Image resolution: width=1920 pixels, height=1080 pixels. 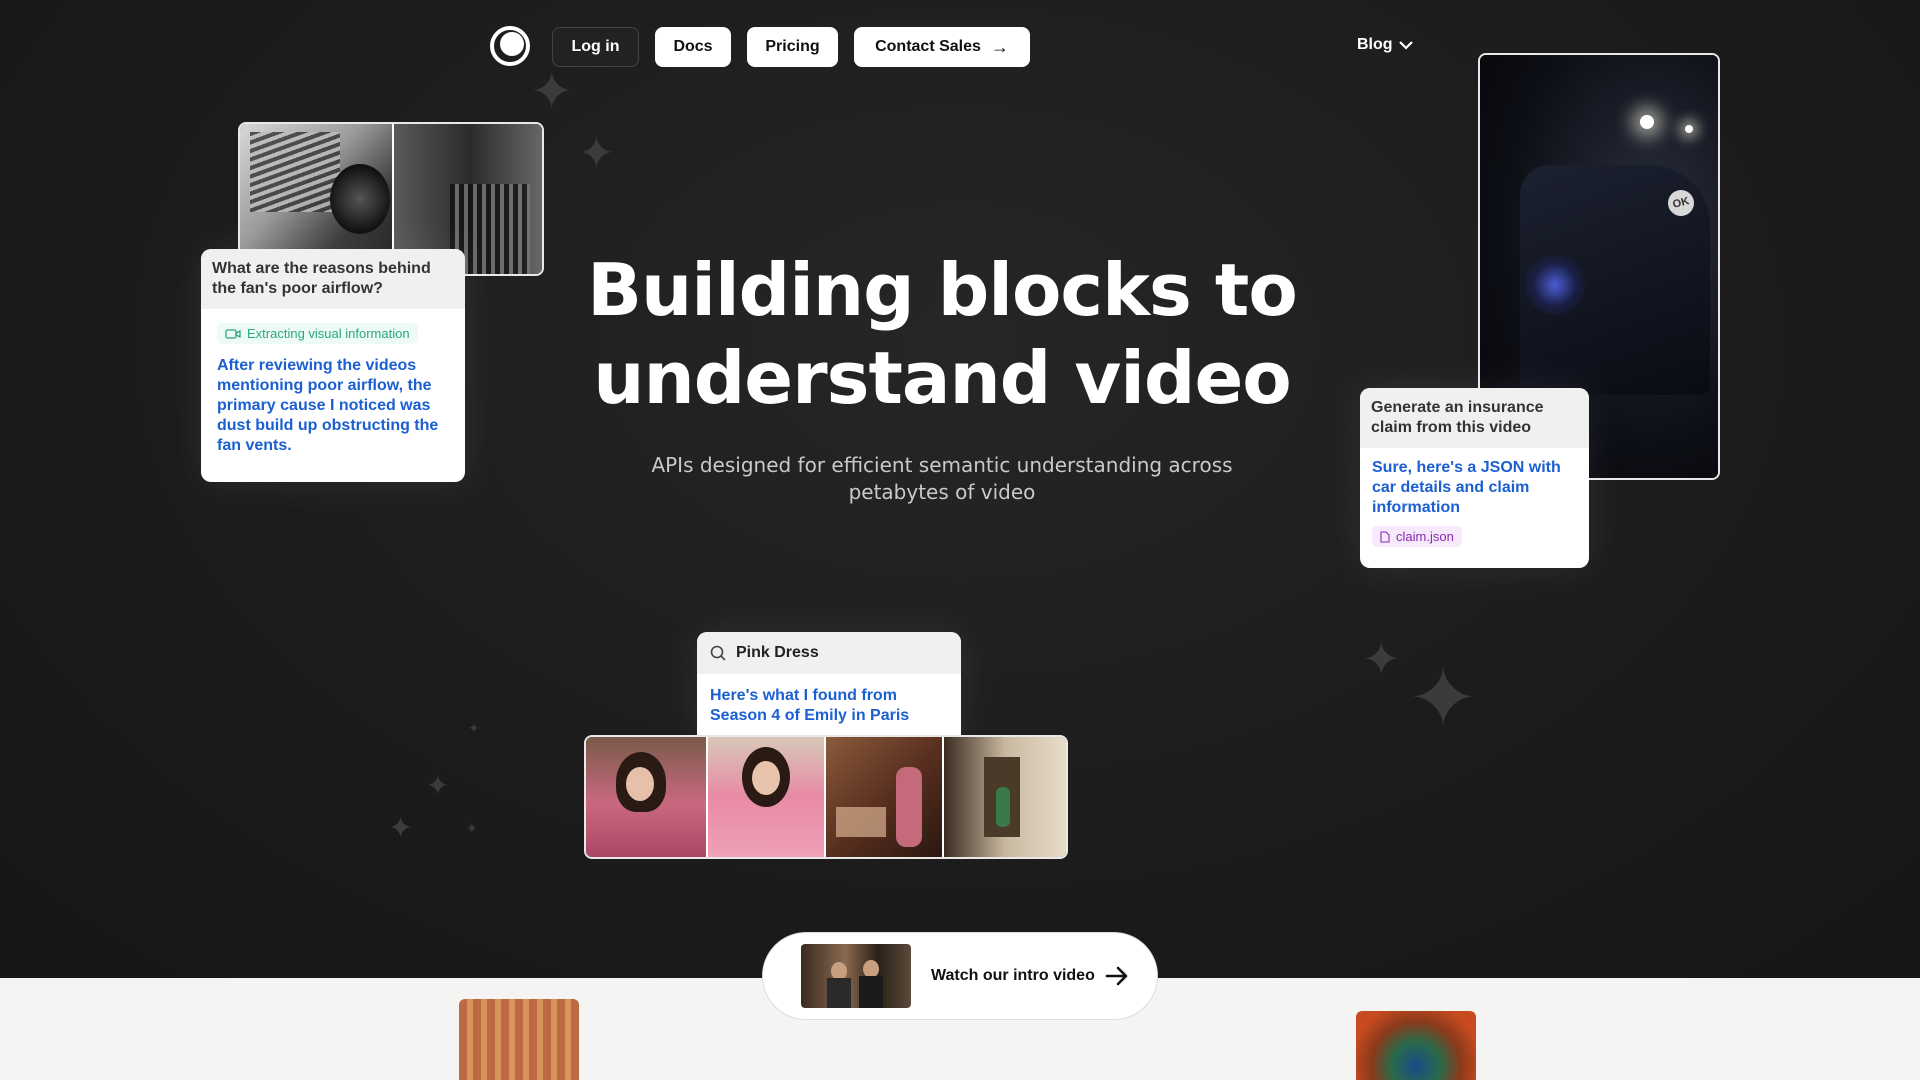 I want to click on file-name: claim.json, so click(x=1425, y=536).